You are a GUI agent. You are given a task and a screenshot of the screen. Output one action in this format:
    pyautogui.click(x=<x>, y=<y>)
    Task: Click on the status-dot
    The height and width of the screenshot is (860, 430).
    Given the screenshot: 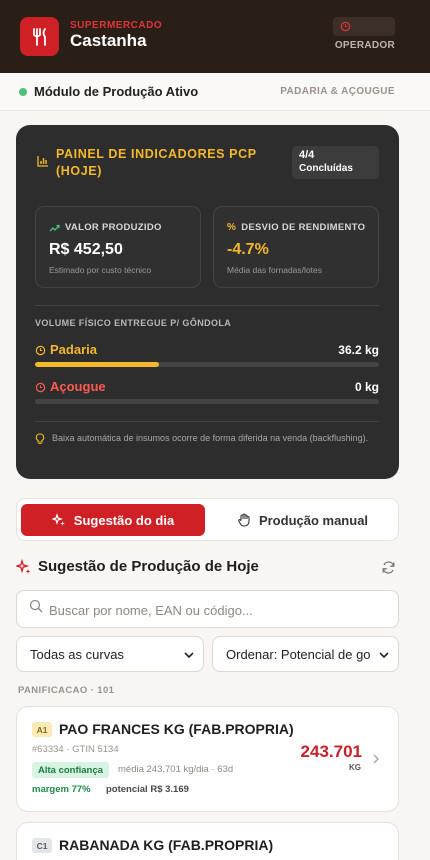 What is the action you would take?
    pyautogui.click(x=23, y=92)
    